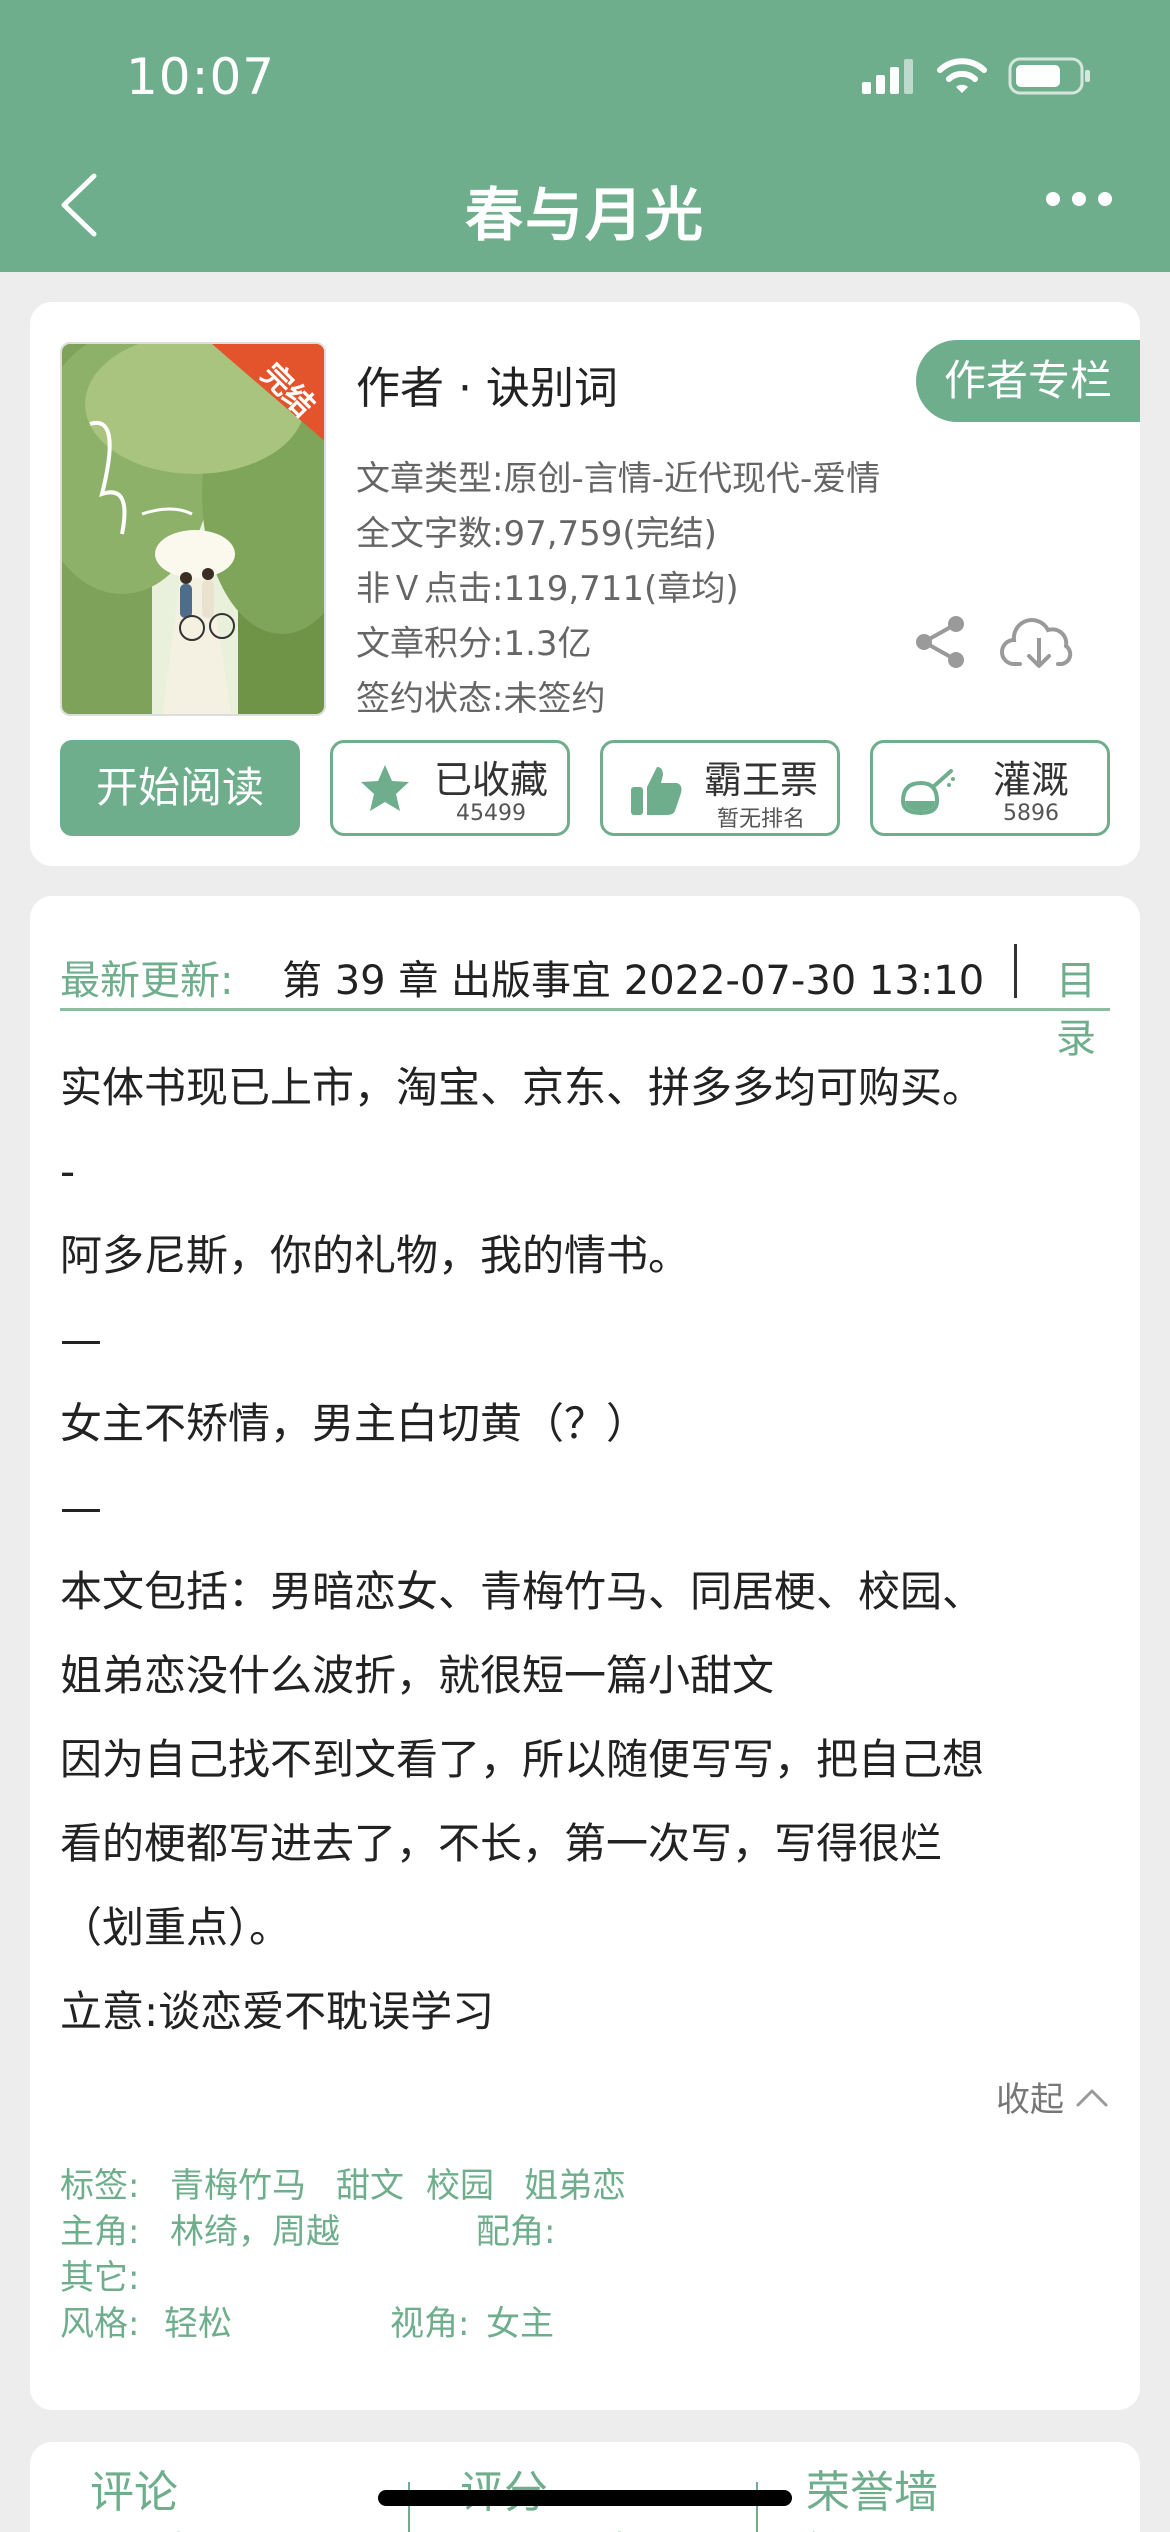  What do you see at coordinates (520, 2324) in the screenshot?
I see `pov-value: 女主` at bounding box center [520, 2324].